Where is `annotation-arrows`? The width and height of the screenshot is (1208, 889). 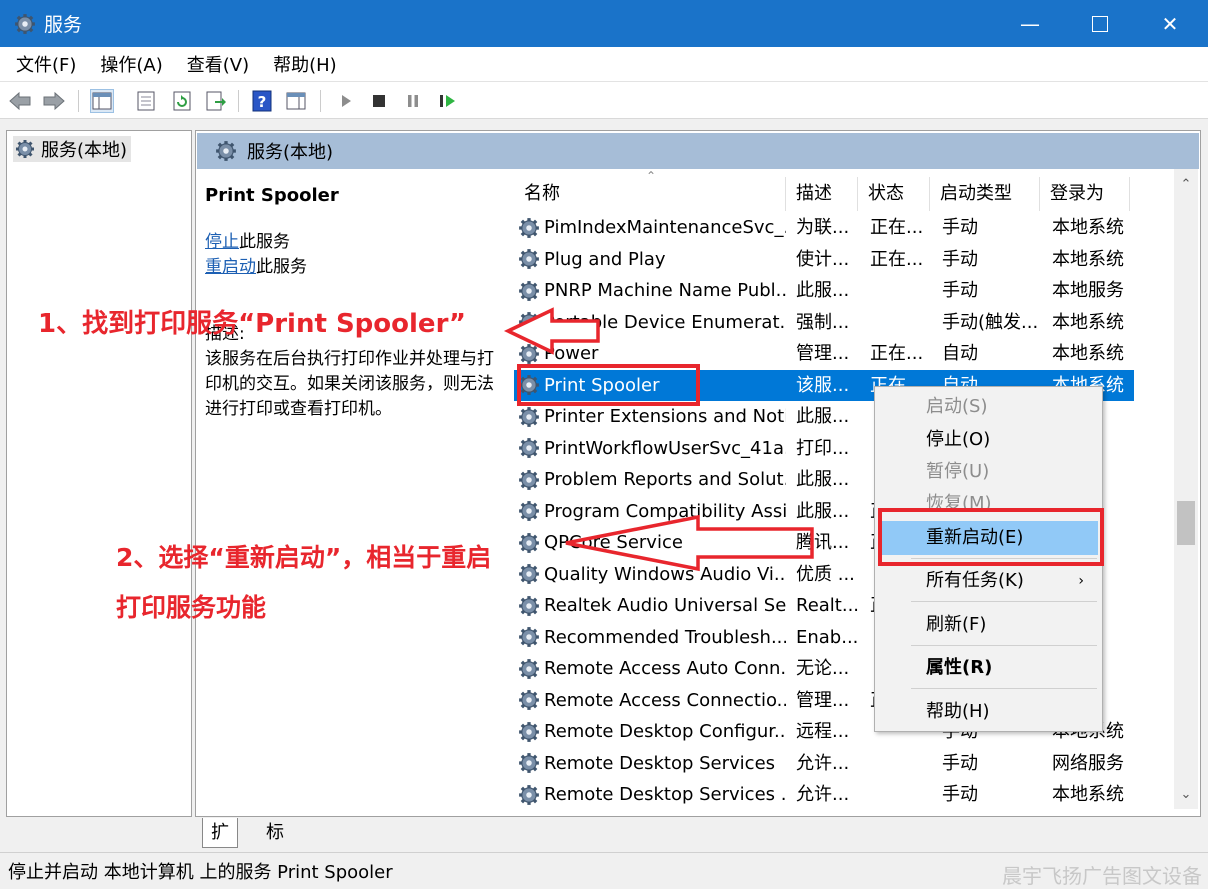 annotation-arrows is located at coordinates (658, 439).